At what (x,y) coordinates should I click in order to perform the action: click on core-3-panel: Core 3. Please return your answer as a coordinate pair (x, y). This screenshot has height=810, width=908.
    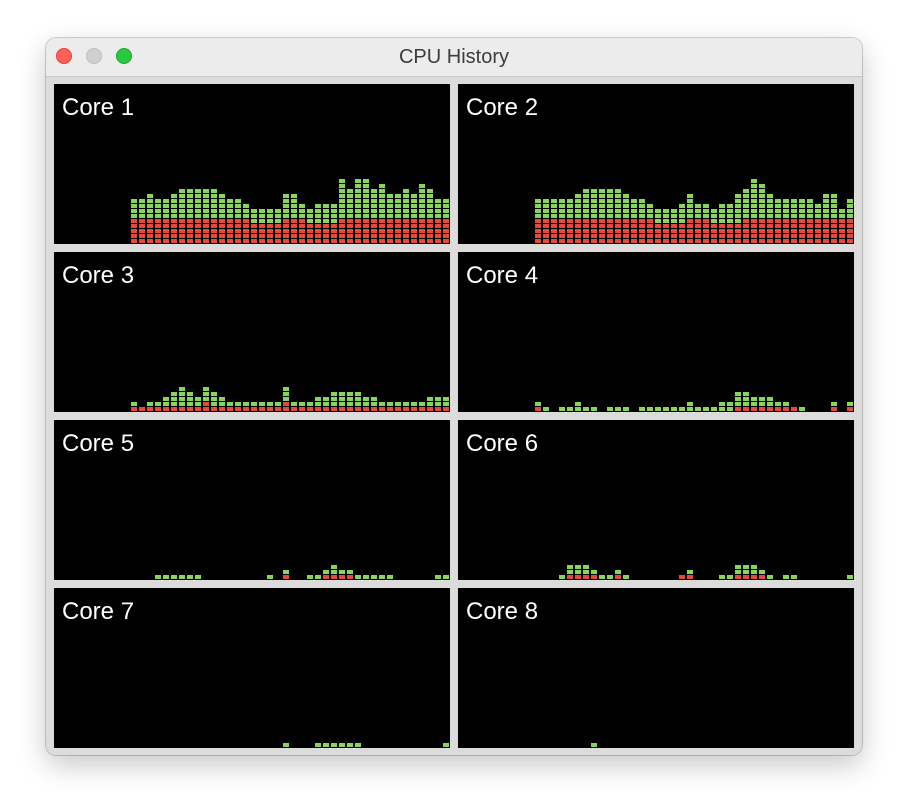
    Looking at the image, I should click on (252, 332).